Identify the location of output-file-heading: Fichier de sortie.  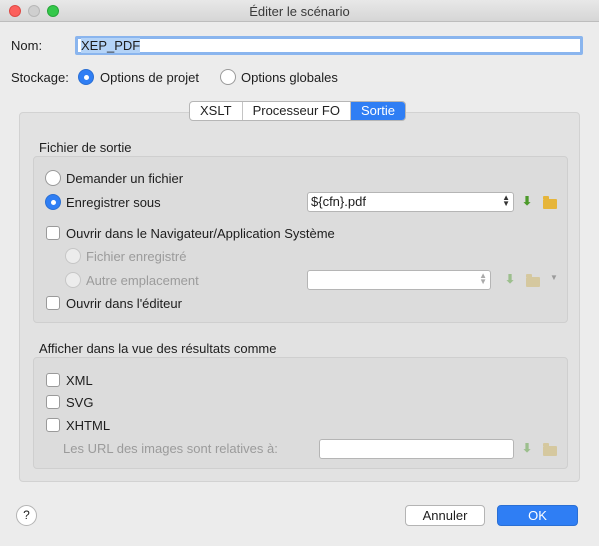
(85, 147).